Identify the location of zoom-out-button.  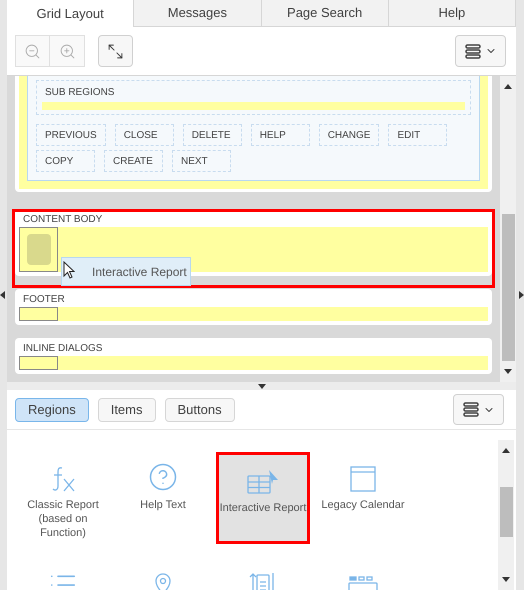
(32, 51).